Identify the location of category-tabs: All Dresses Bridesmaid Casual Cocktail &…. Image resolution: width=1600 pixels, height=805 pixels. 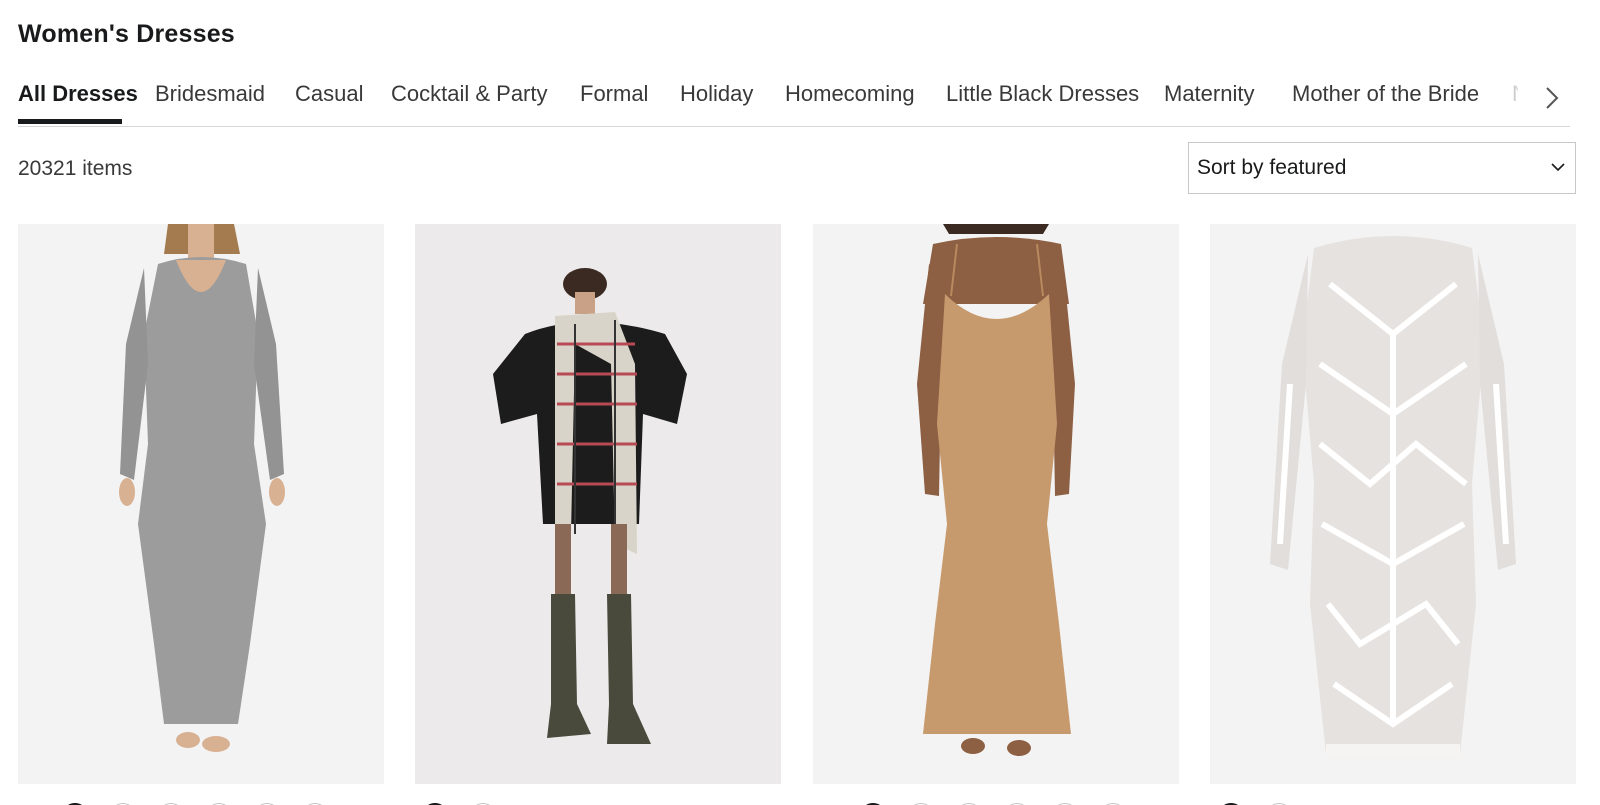
(794, 102).